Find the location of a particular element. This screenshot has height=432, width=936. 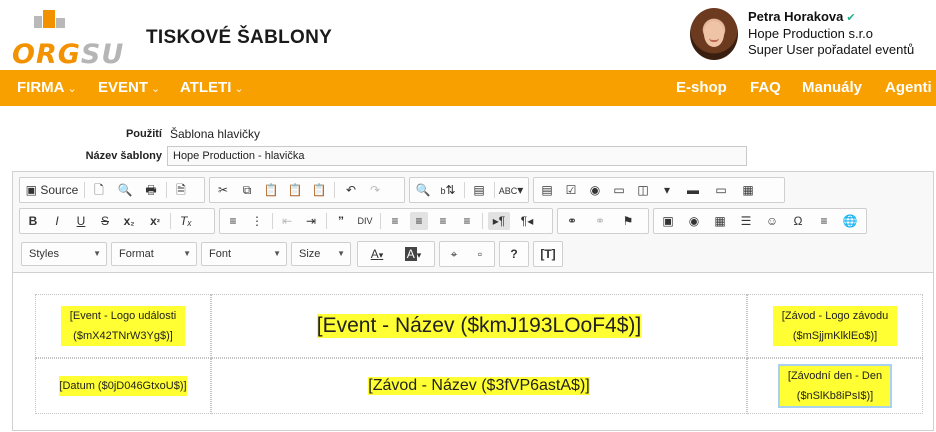

image-icon: ▣ is located at coordinates (668, 221).